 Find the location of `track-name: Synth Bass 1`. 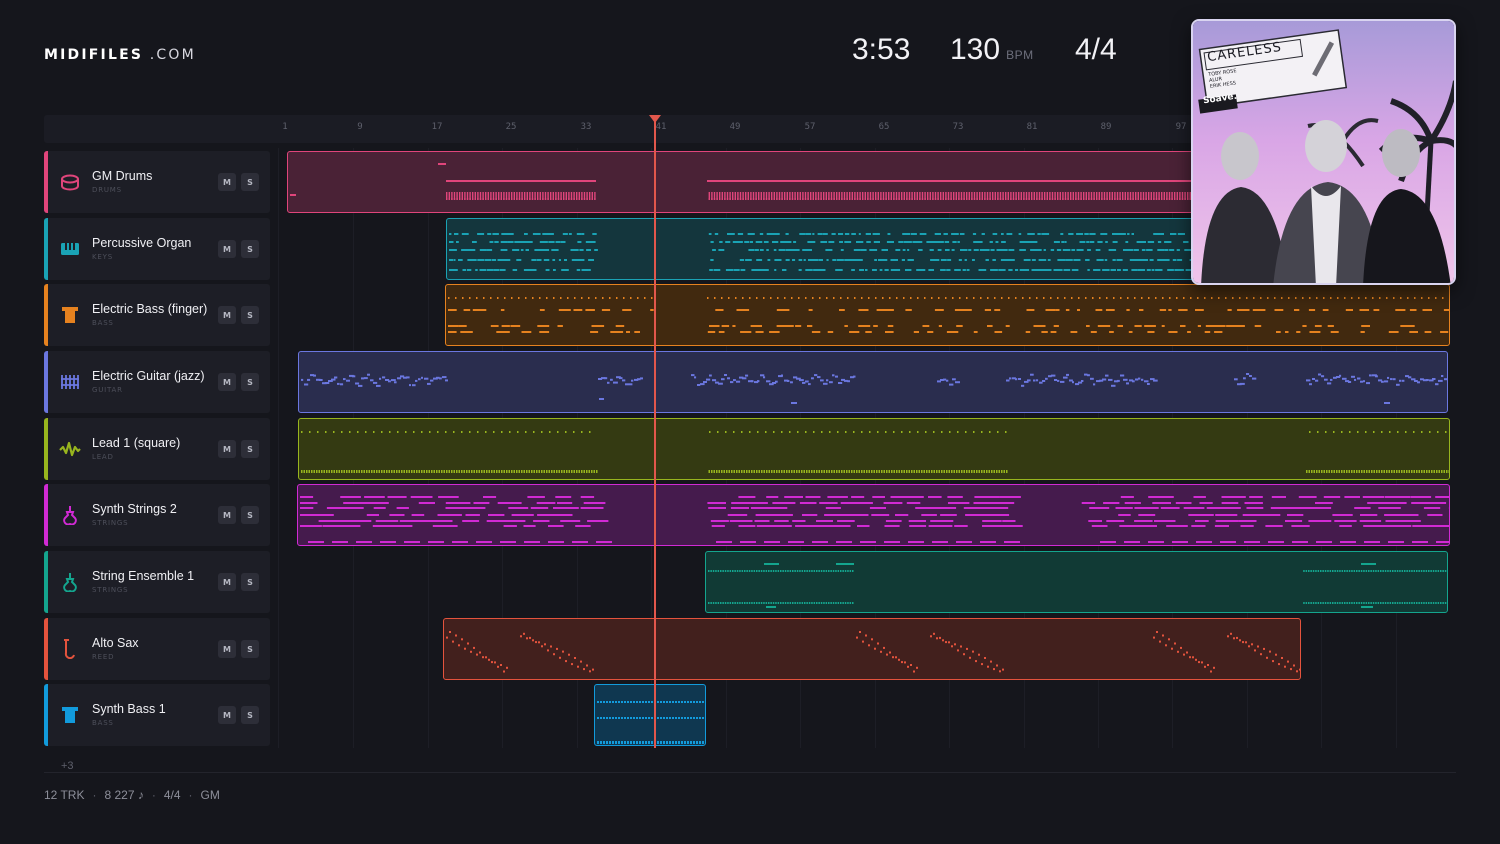

track-name: Synth Bass 1 is located at coordinates (129, 709).